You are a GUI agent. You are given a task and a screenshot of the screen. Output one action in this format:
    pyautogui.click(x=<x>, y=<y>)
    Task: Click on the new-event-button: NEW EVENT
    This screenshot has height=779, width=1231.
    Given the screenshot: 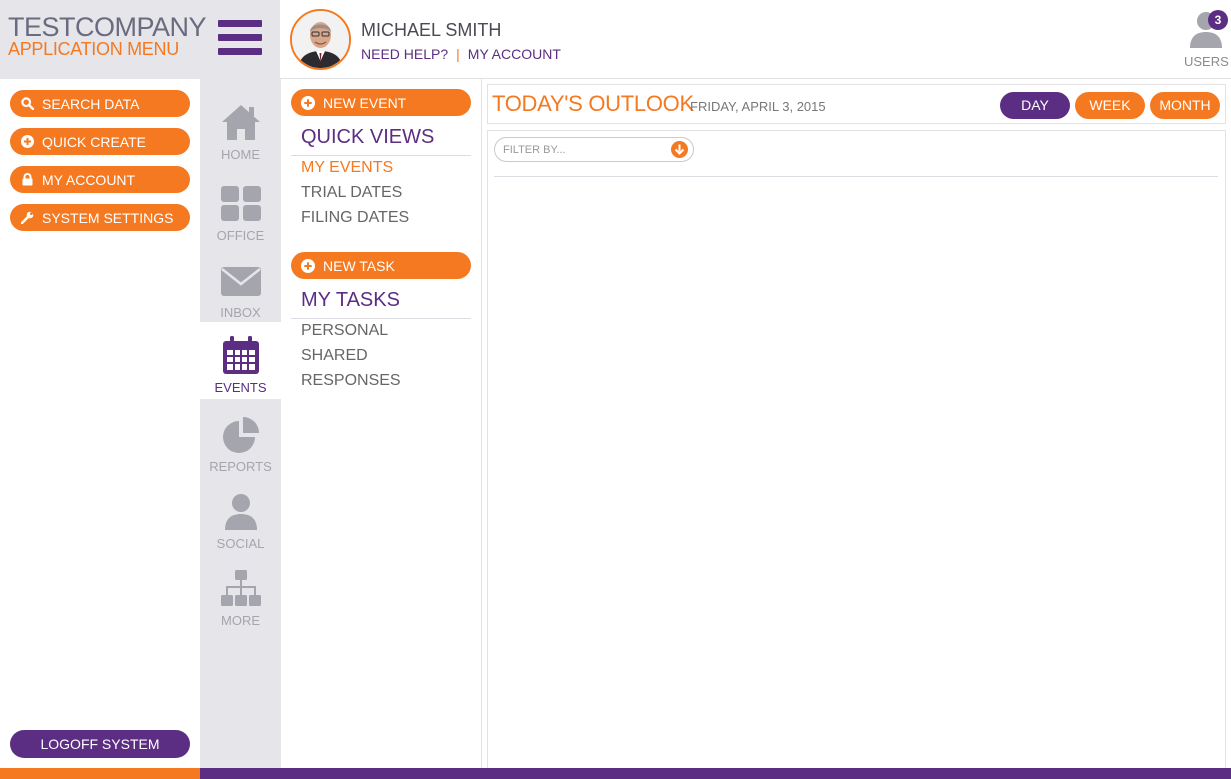 What is the action you would take?
    pyautogui.click(x=381, y=102)
    